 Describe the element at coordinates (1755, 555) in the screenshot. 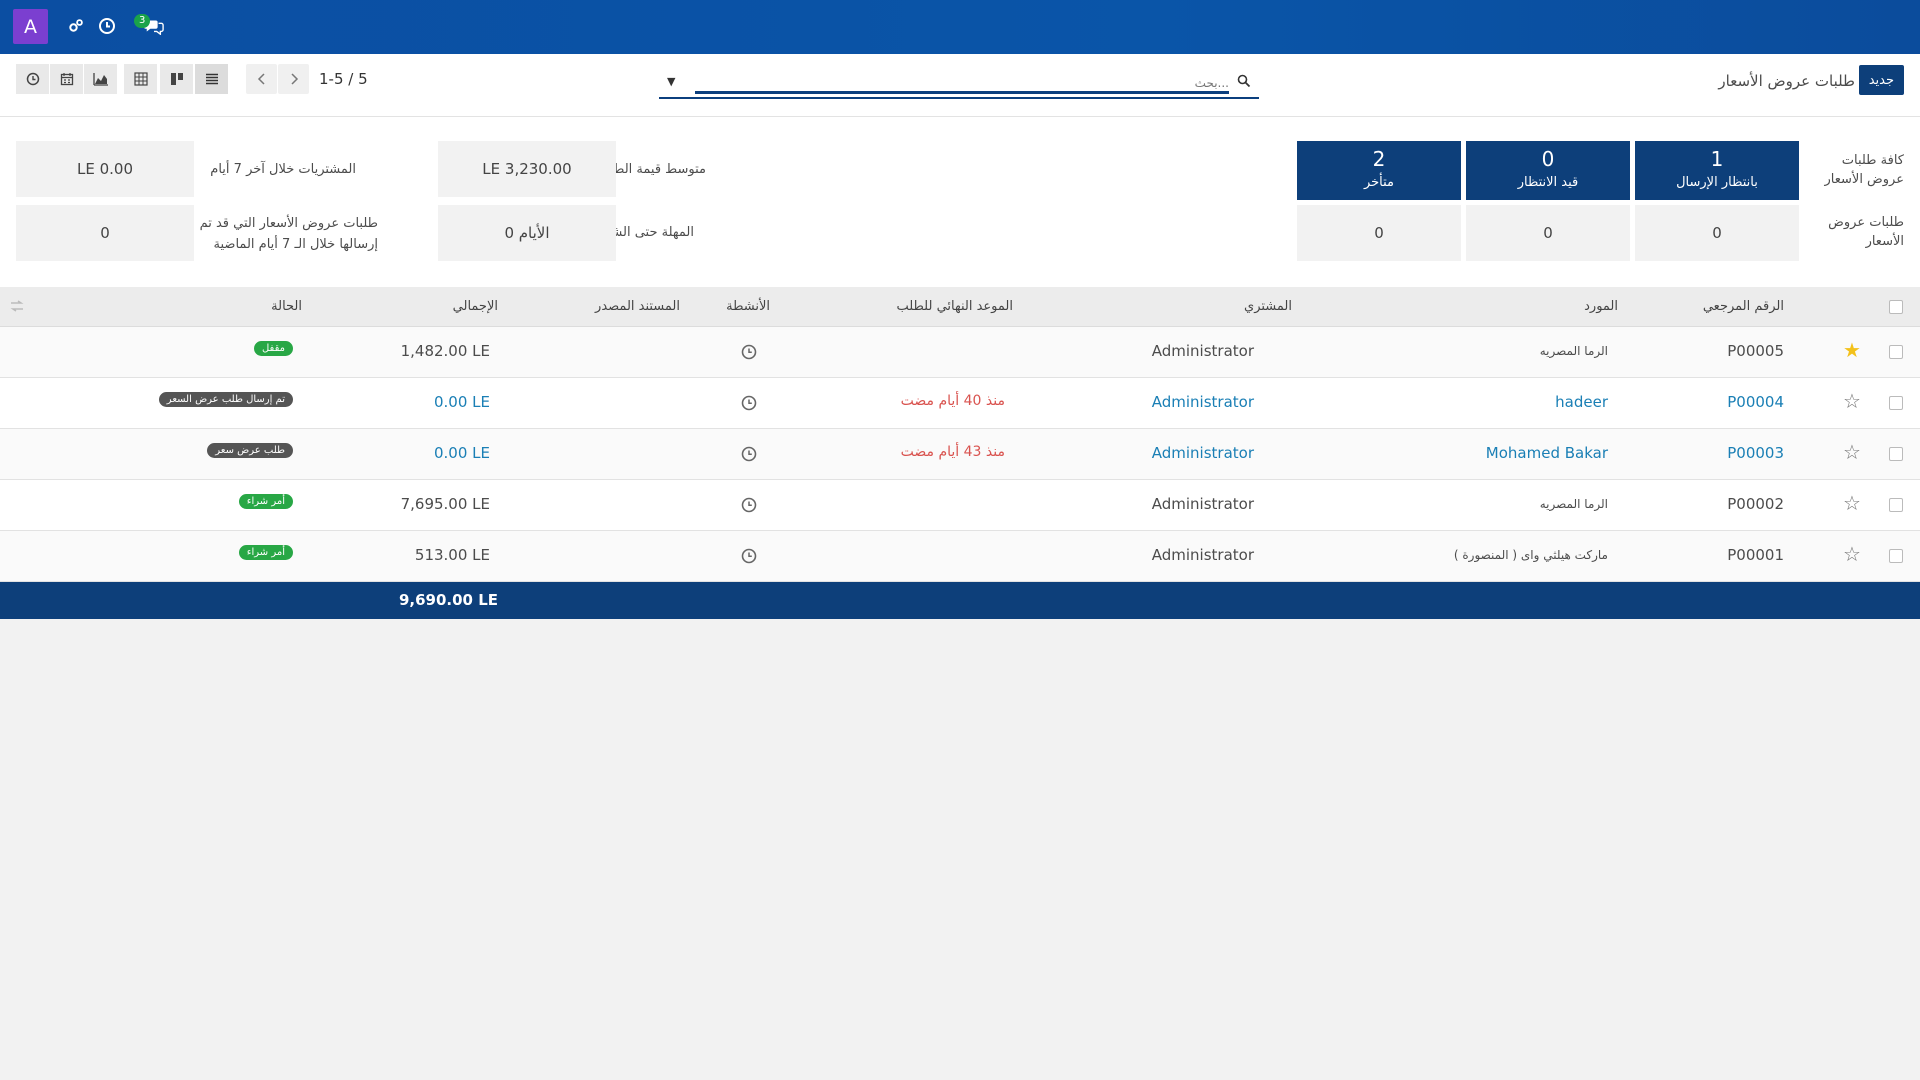

I see `row-reference: P00001` at that location.